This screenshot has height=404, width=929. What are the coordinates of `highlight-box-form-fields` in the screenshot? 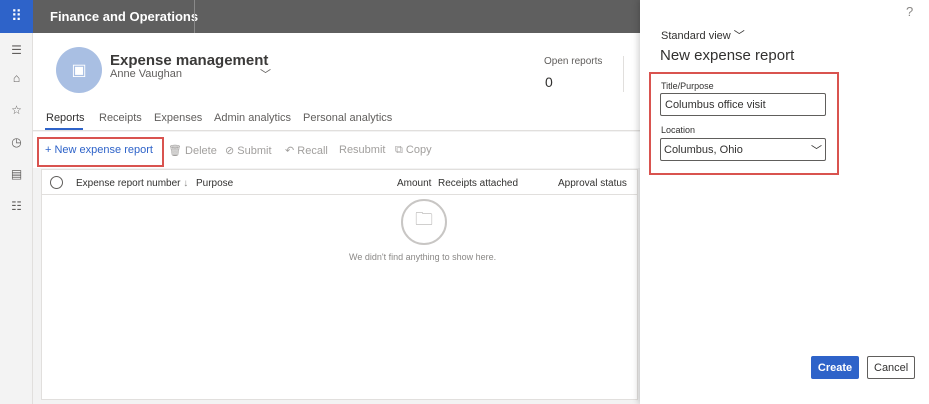 It's located at (744, 123).